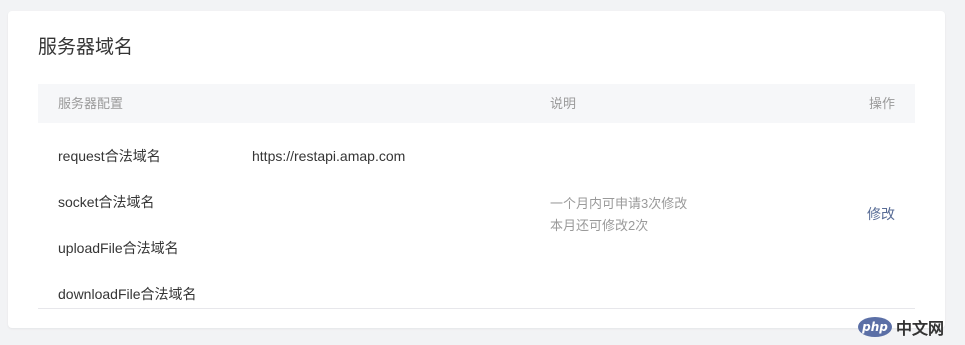  Describe the element at coordinates (106, 202) in the screenshot. I see `row-label-socket: socket合法域名` at that location.